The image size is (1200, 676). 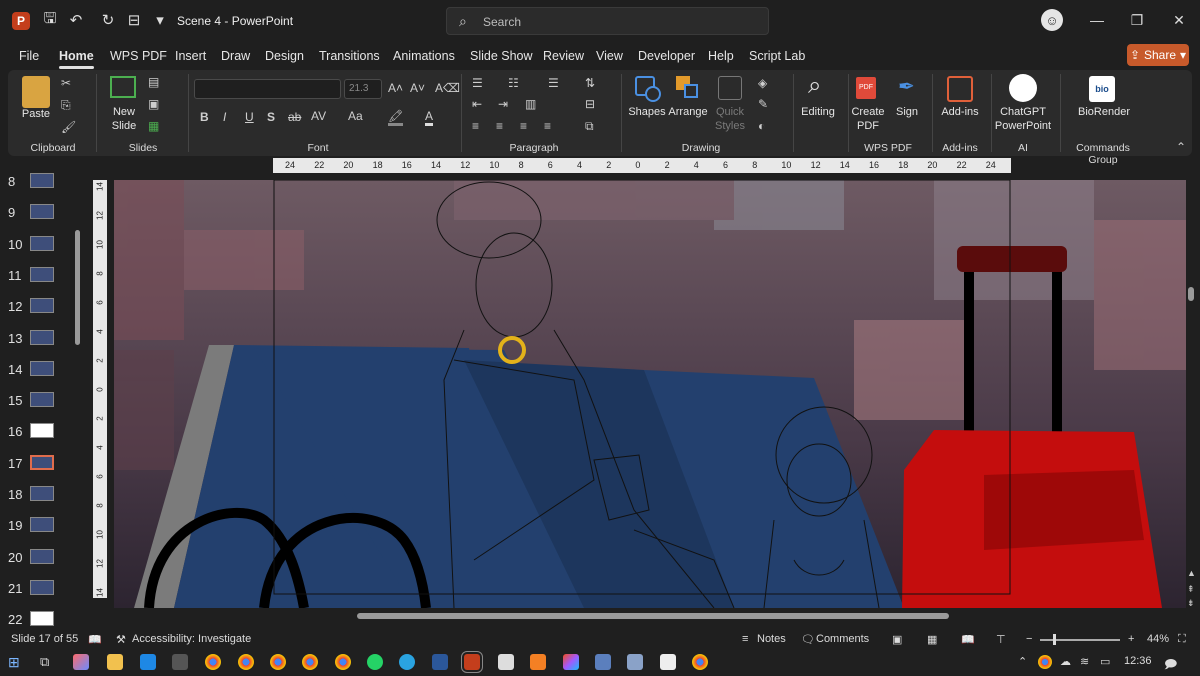 What do you see at coordinates (538, 662) in the screenshot?
I see `vlc-icon` at bounding box center [538, 662].